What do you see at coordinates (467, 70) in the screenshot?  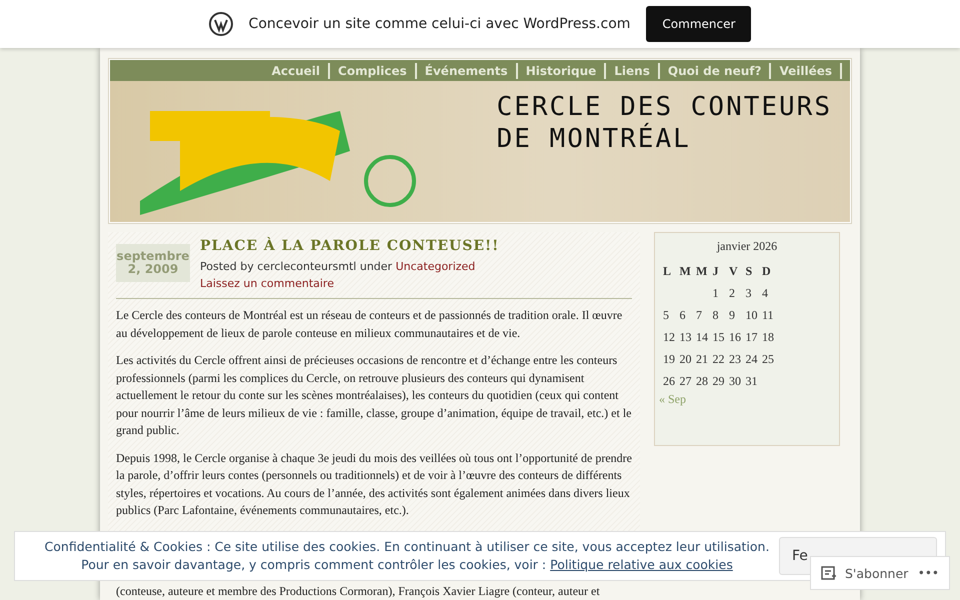 I see `nav-link: Événements` at bounding box center [467, 70].